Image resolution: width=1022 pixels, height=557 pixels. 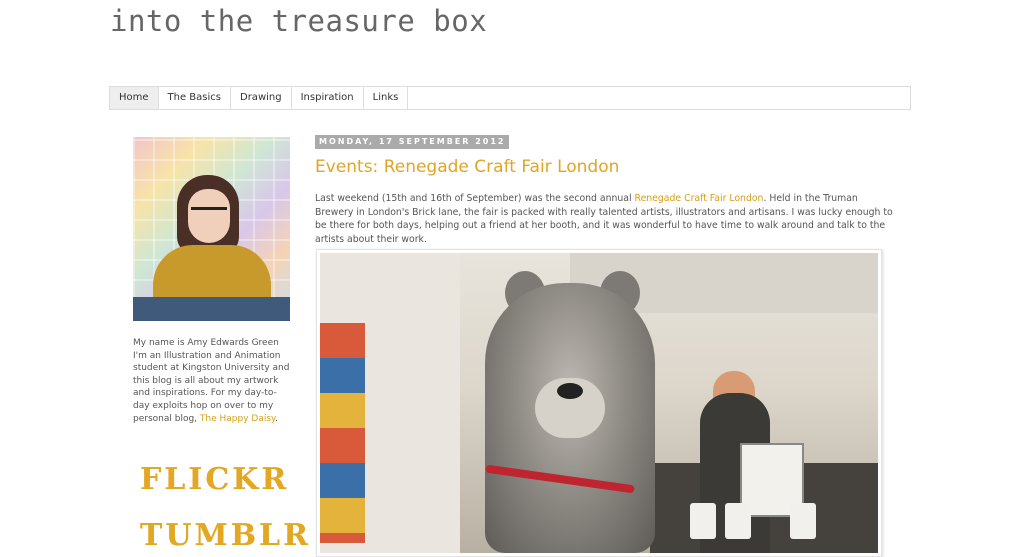 I want to click on tumblr-link: TUMBLR, so click(x=225, y=535).